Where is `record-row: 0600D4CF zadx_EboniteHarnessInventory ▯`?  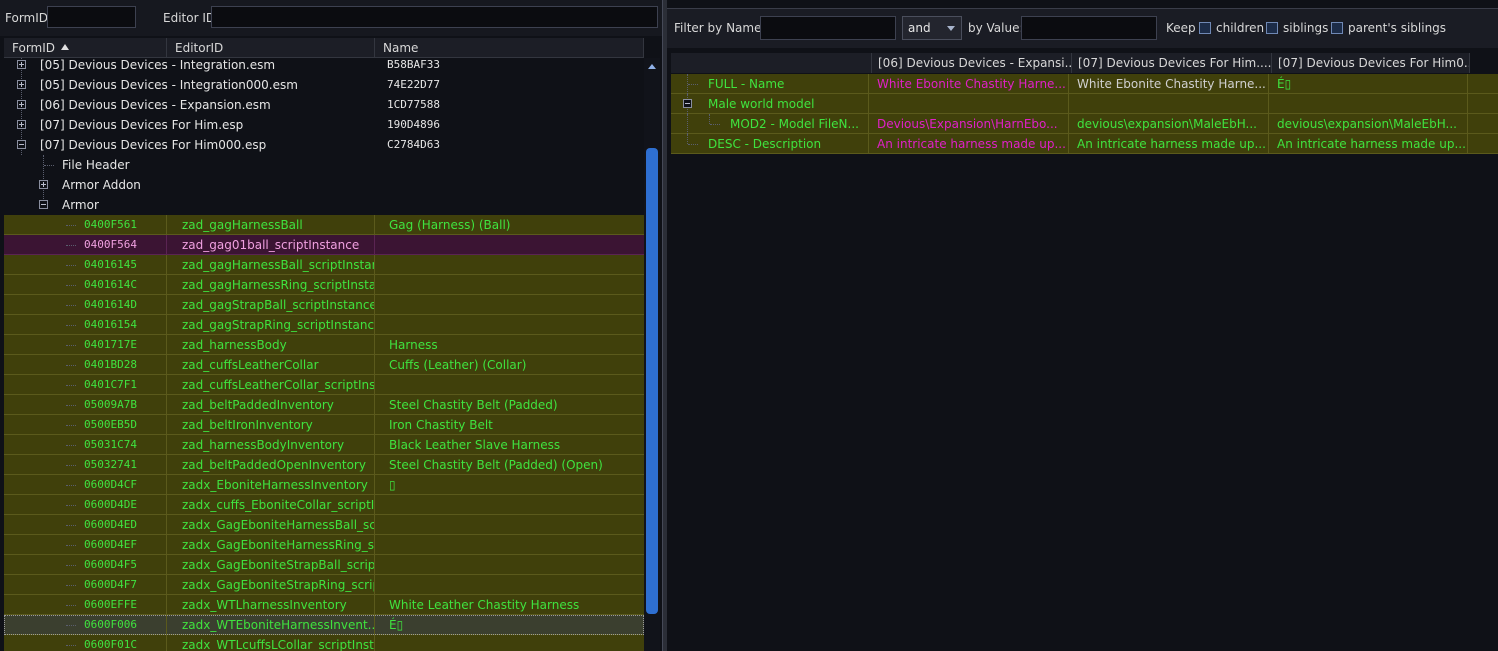 record-row: 0600D4CF zadx_EboniteHarnessInventory ▯ is located at coordinates (324, 485).